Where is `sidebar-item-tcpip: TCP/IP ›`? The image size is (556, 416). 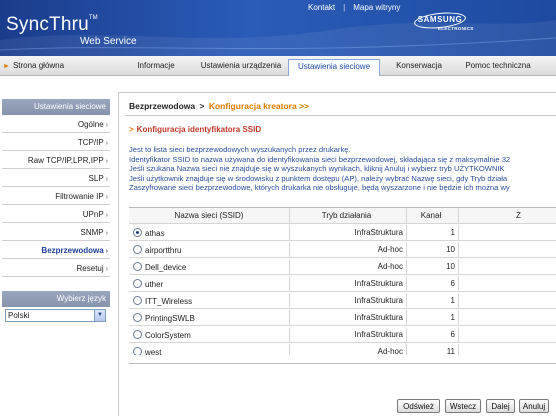 sidebar-item-tcpip: TCP/IP › is located at coordinates (56, 142).